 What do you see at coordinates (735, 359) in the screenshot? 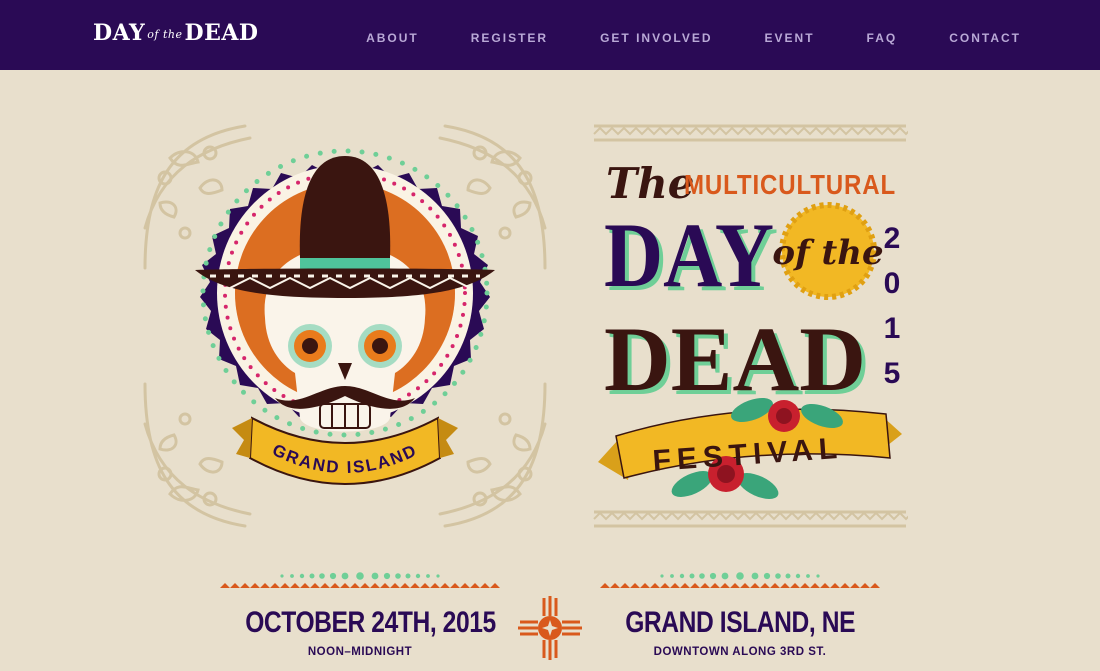
I see `title-dead: DEAD` at bounding box center [735, 359].